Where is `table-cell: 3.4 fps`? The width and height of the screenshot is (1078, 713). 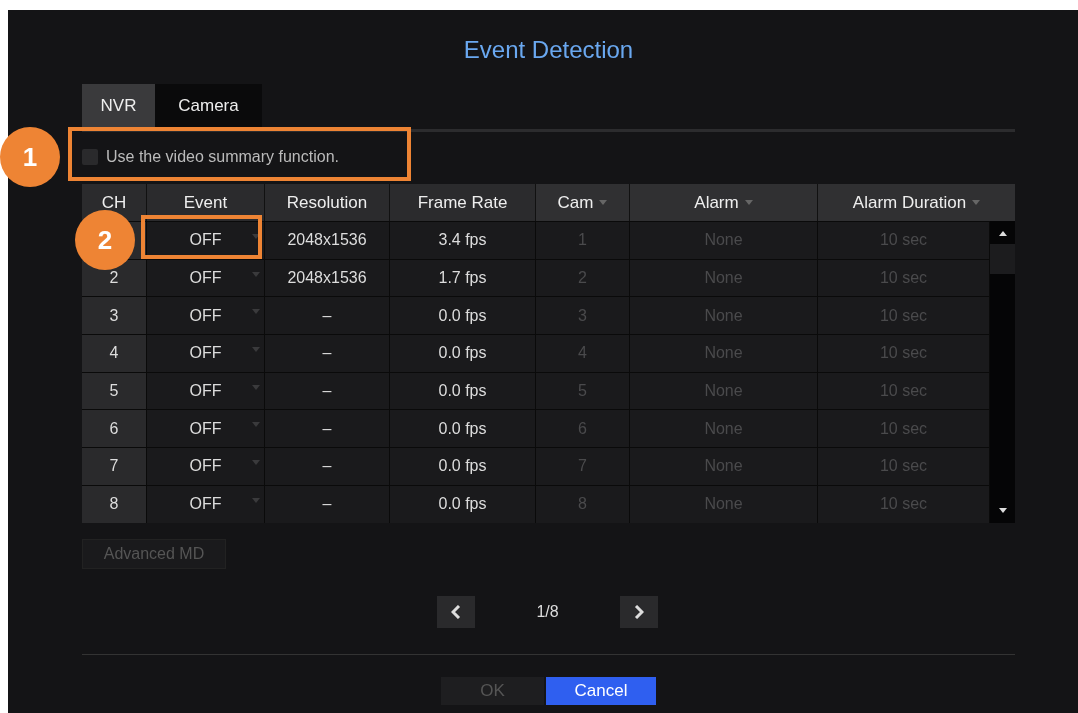
table-cell: 3.4 fps is located at coordinates (463, 240).